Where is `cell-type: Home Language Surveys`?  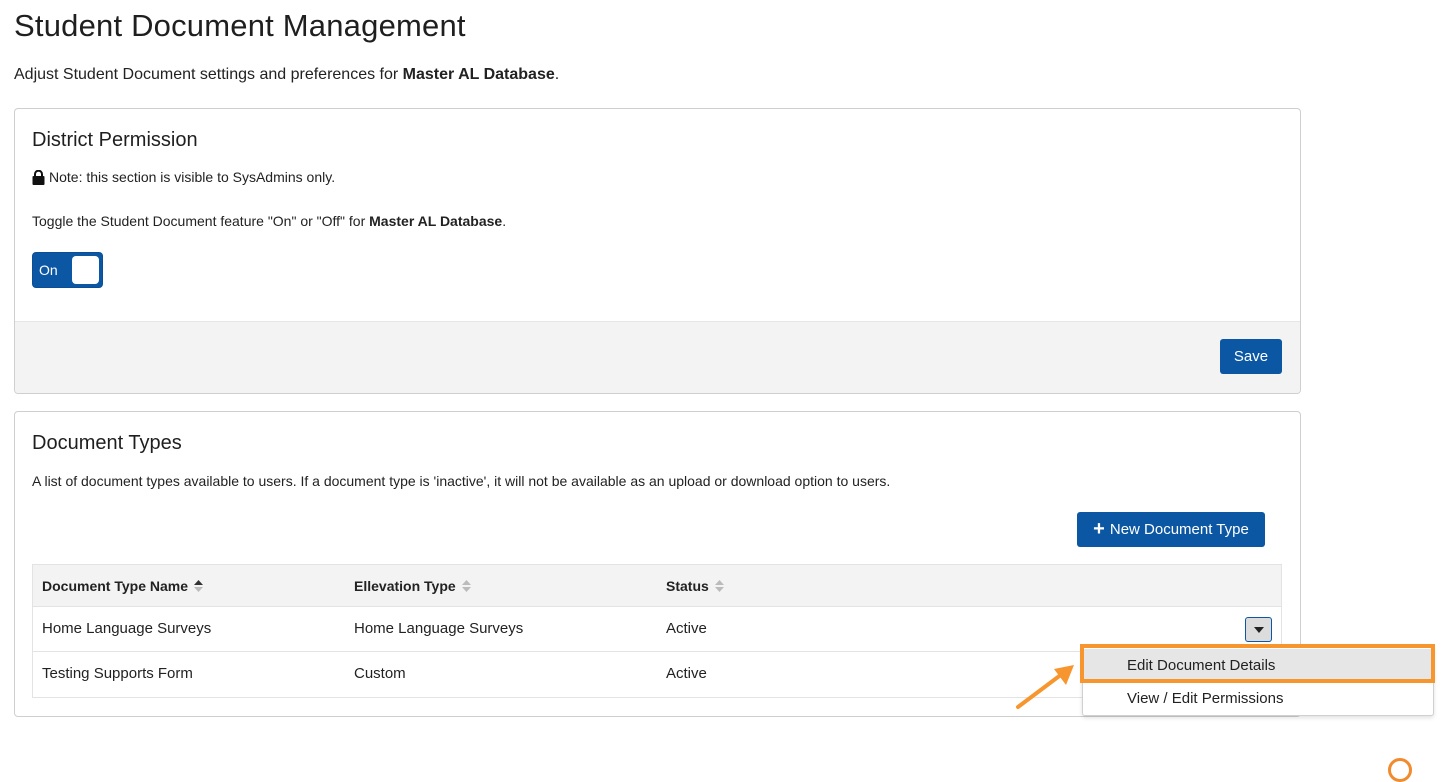 cell-type: Home Language Surveys is located at coordinates (439, 628).